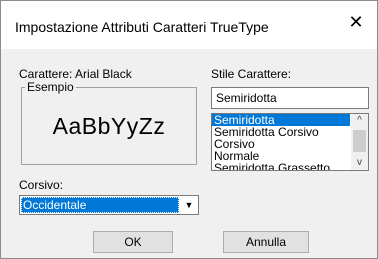 The image size is (378, 259). What do you see at coordinates (133, 242) in the screenshot?
I see `ok-button: OK` at bounding box center [133, 242].